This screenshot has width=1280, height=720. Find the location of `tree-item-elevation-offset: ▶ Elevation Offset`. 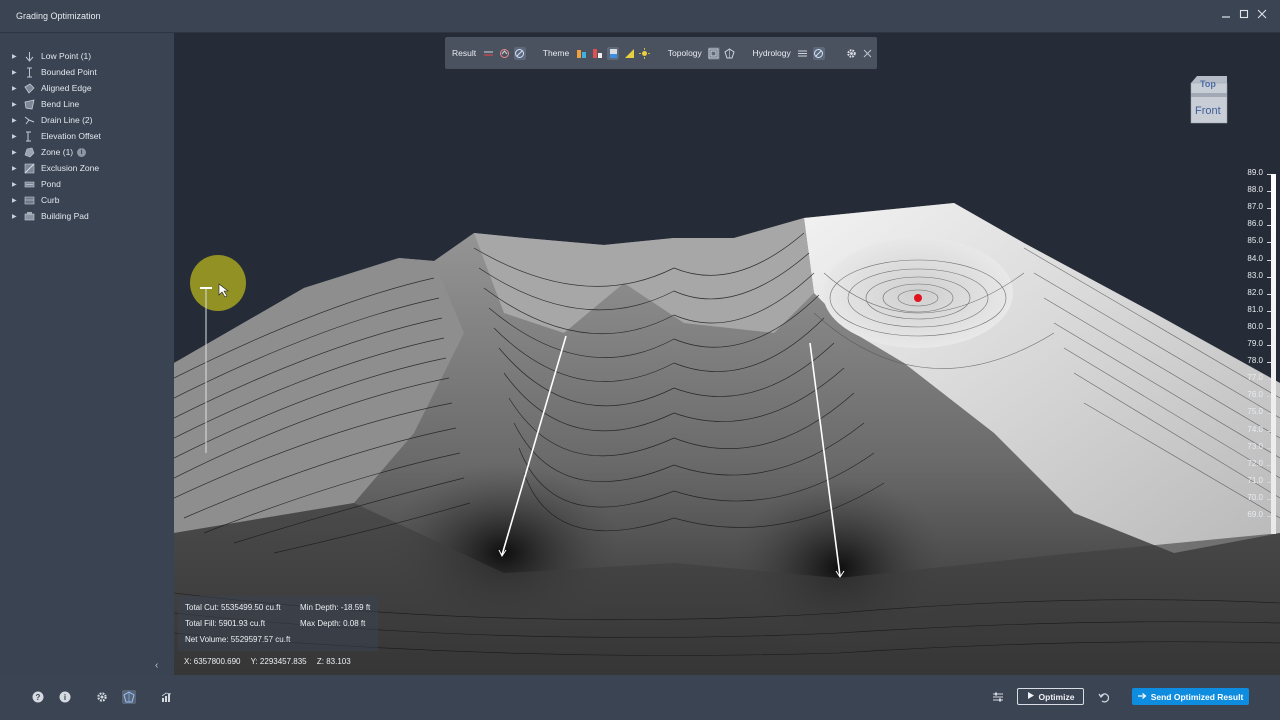

tree-item-elevation-offset: ▶ Elevation Offset is located at coordinates (56, 136).